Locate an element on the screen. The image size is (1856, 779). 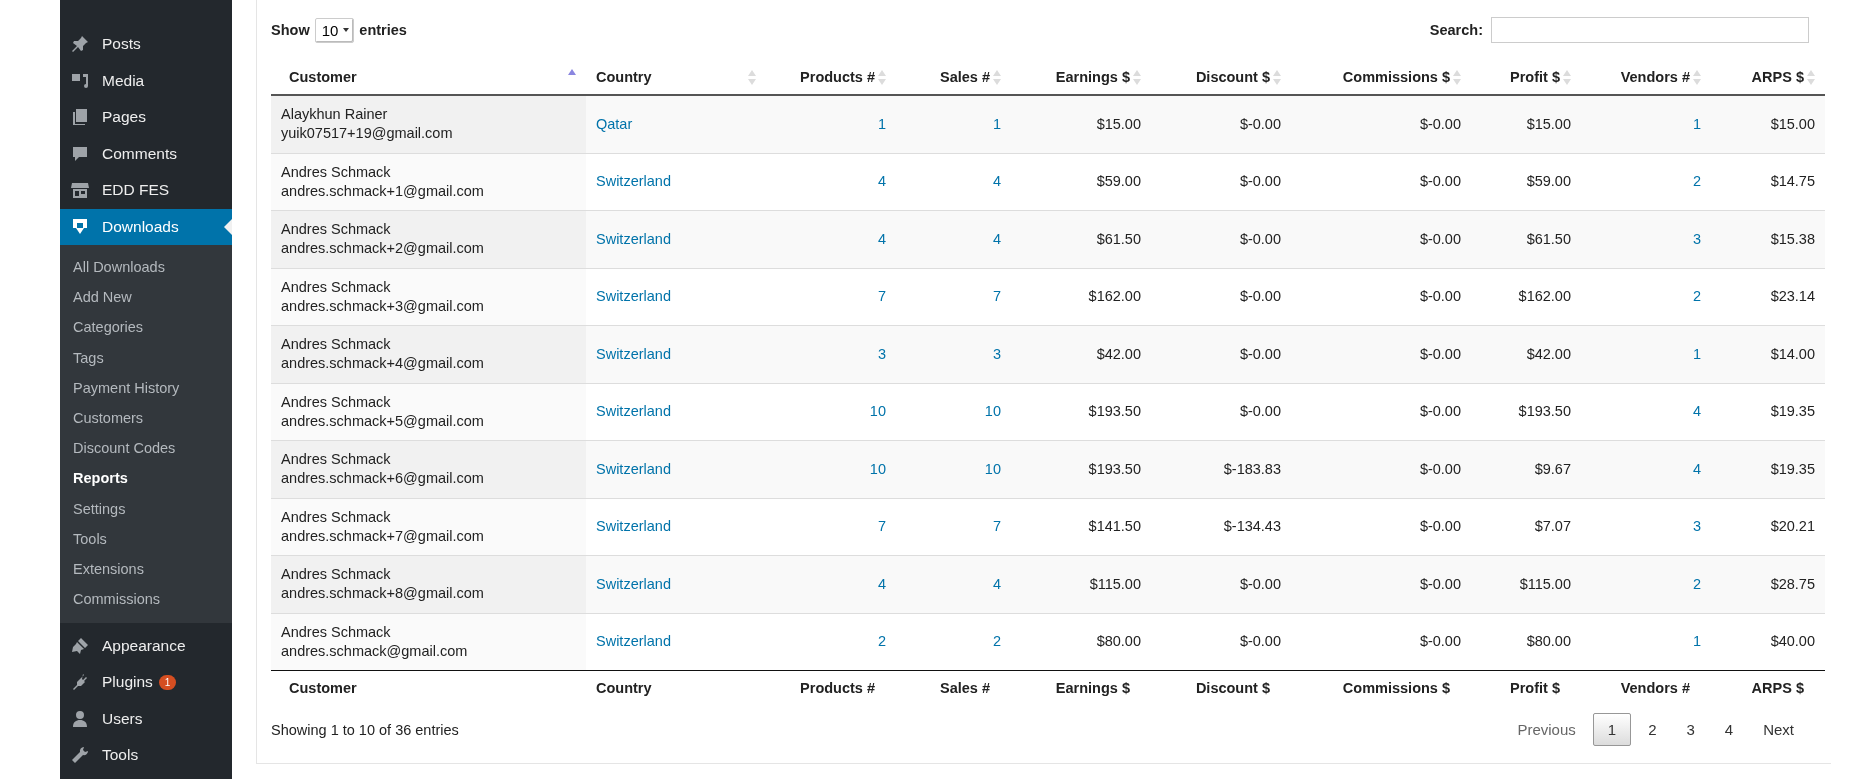
submenu-item: Commissions is located at coordinates (146, 599).